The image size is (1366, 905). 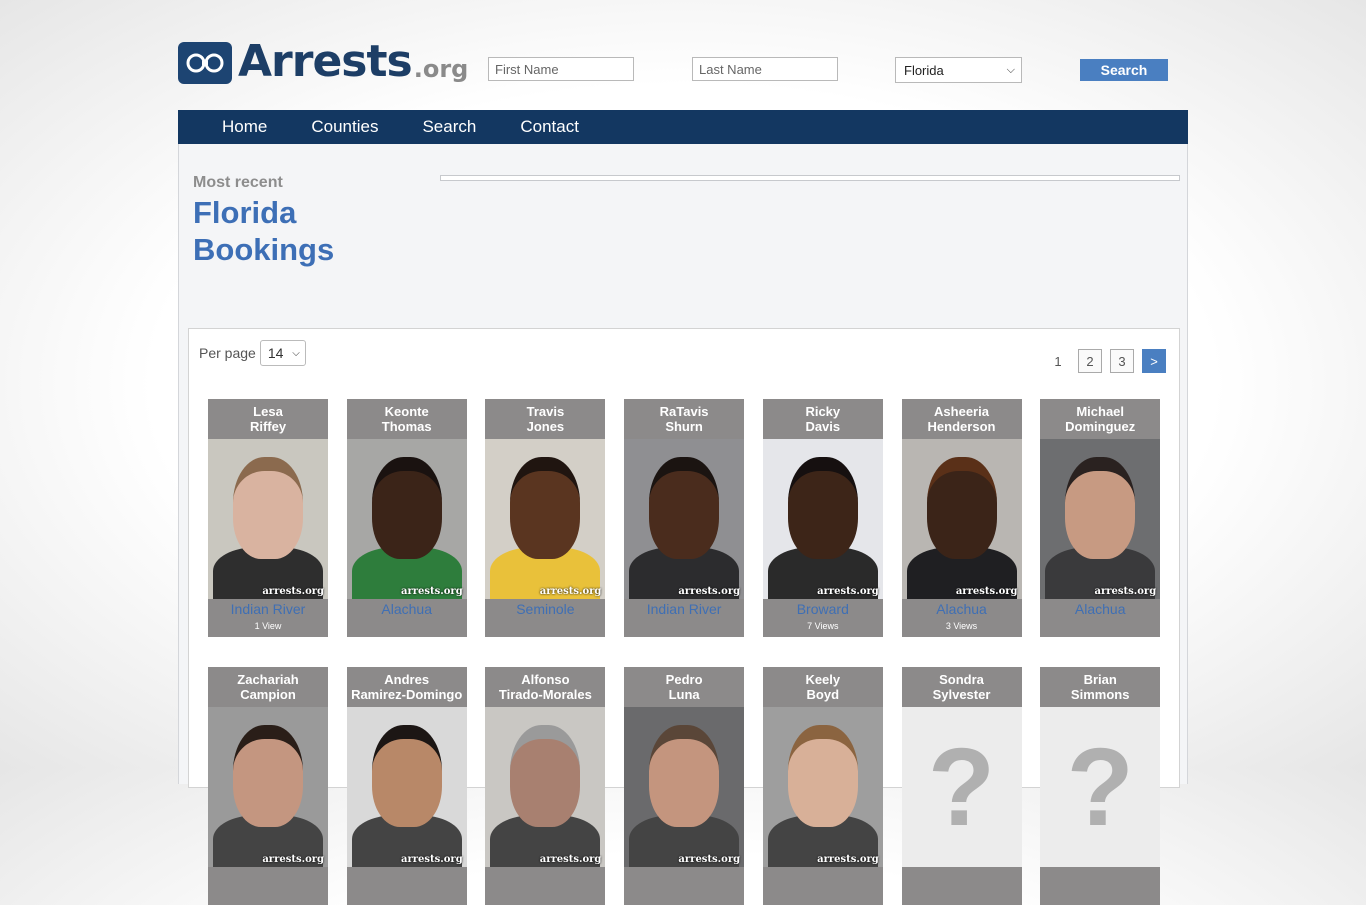 I want to click on booking-name: Ricky Davis, so click(x=823, y=419).